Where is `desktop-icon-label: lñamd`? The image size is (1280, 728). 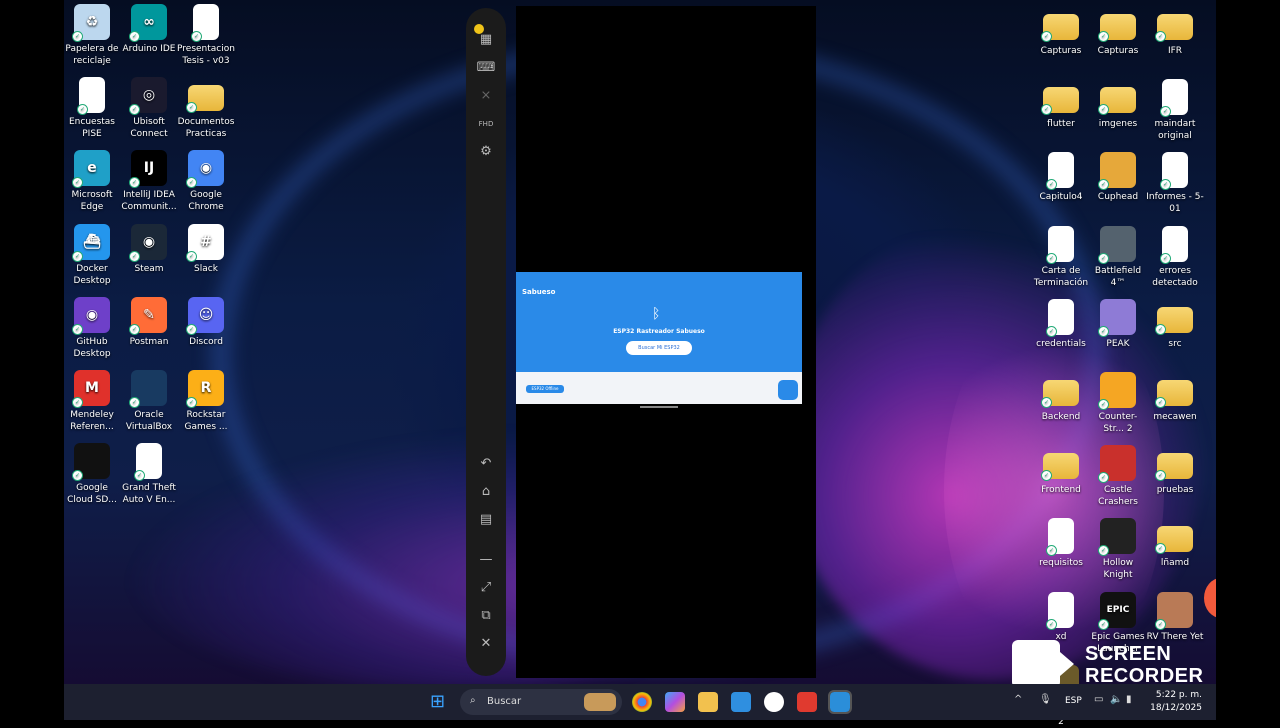
desktop-icon-label: lñamd is located at coordinates (1175, 563).